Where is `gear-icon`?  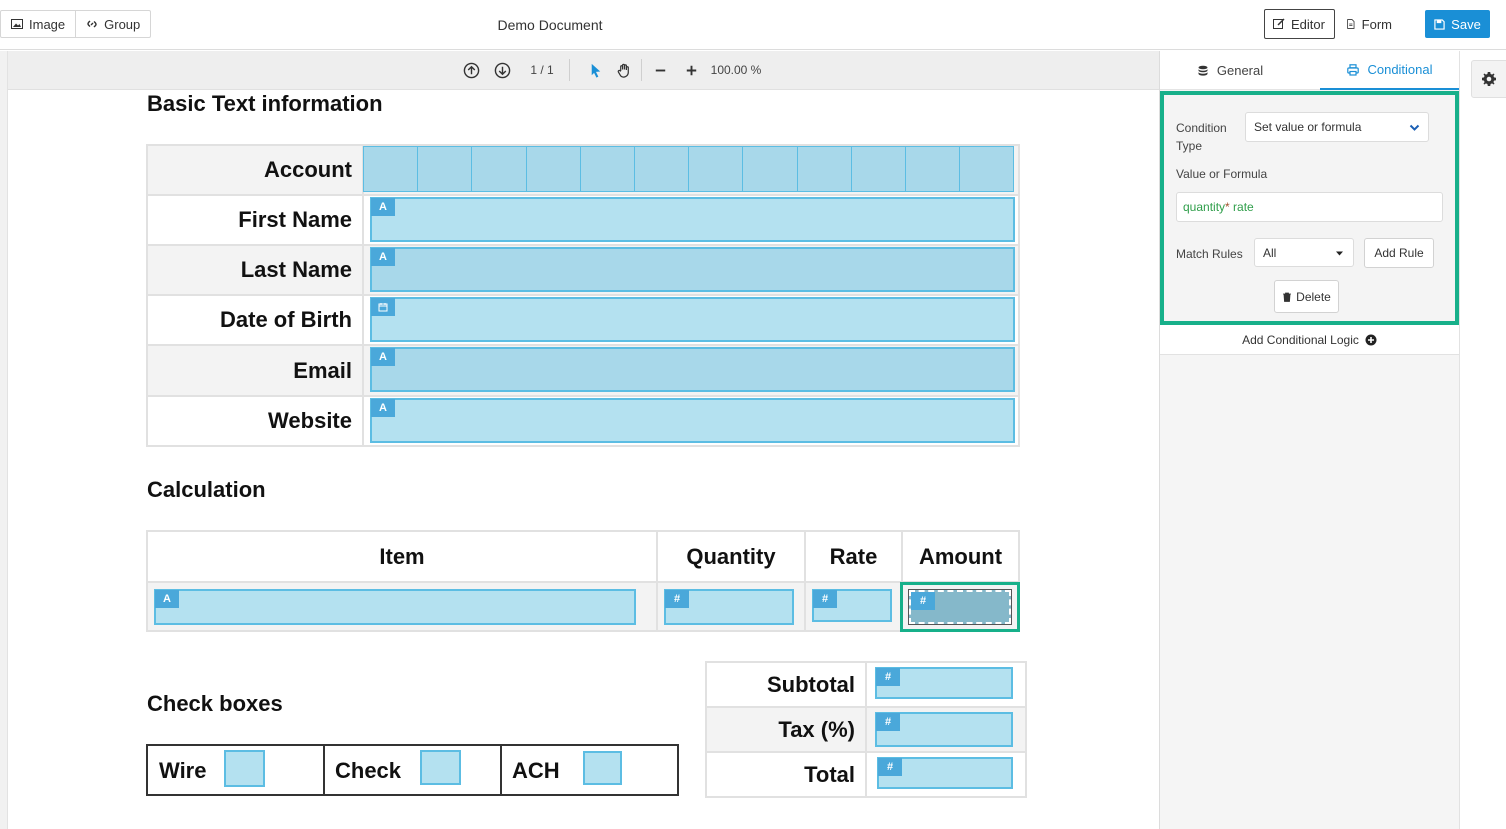 gear-icon is located at coordinates (1489, 79).